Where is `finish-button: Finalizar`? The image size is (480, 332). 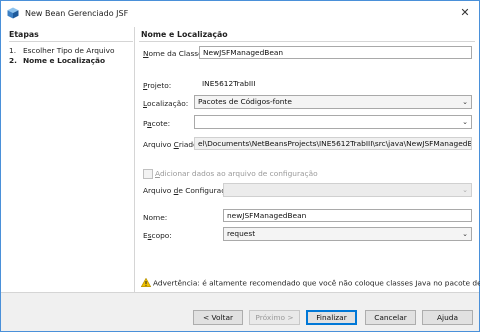
finish-button: Finalizar is located at coordinates (331, 317).